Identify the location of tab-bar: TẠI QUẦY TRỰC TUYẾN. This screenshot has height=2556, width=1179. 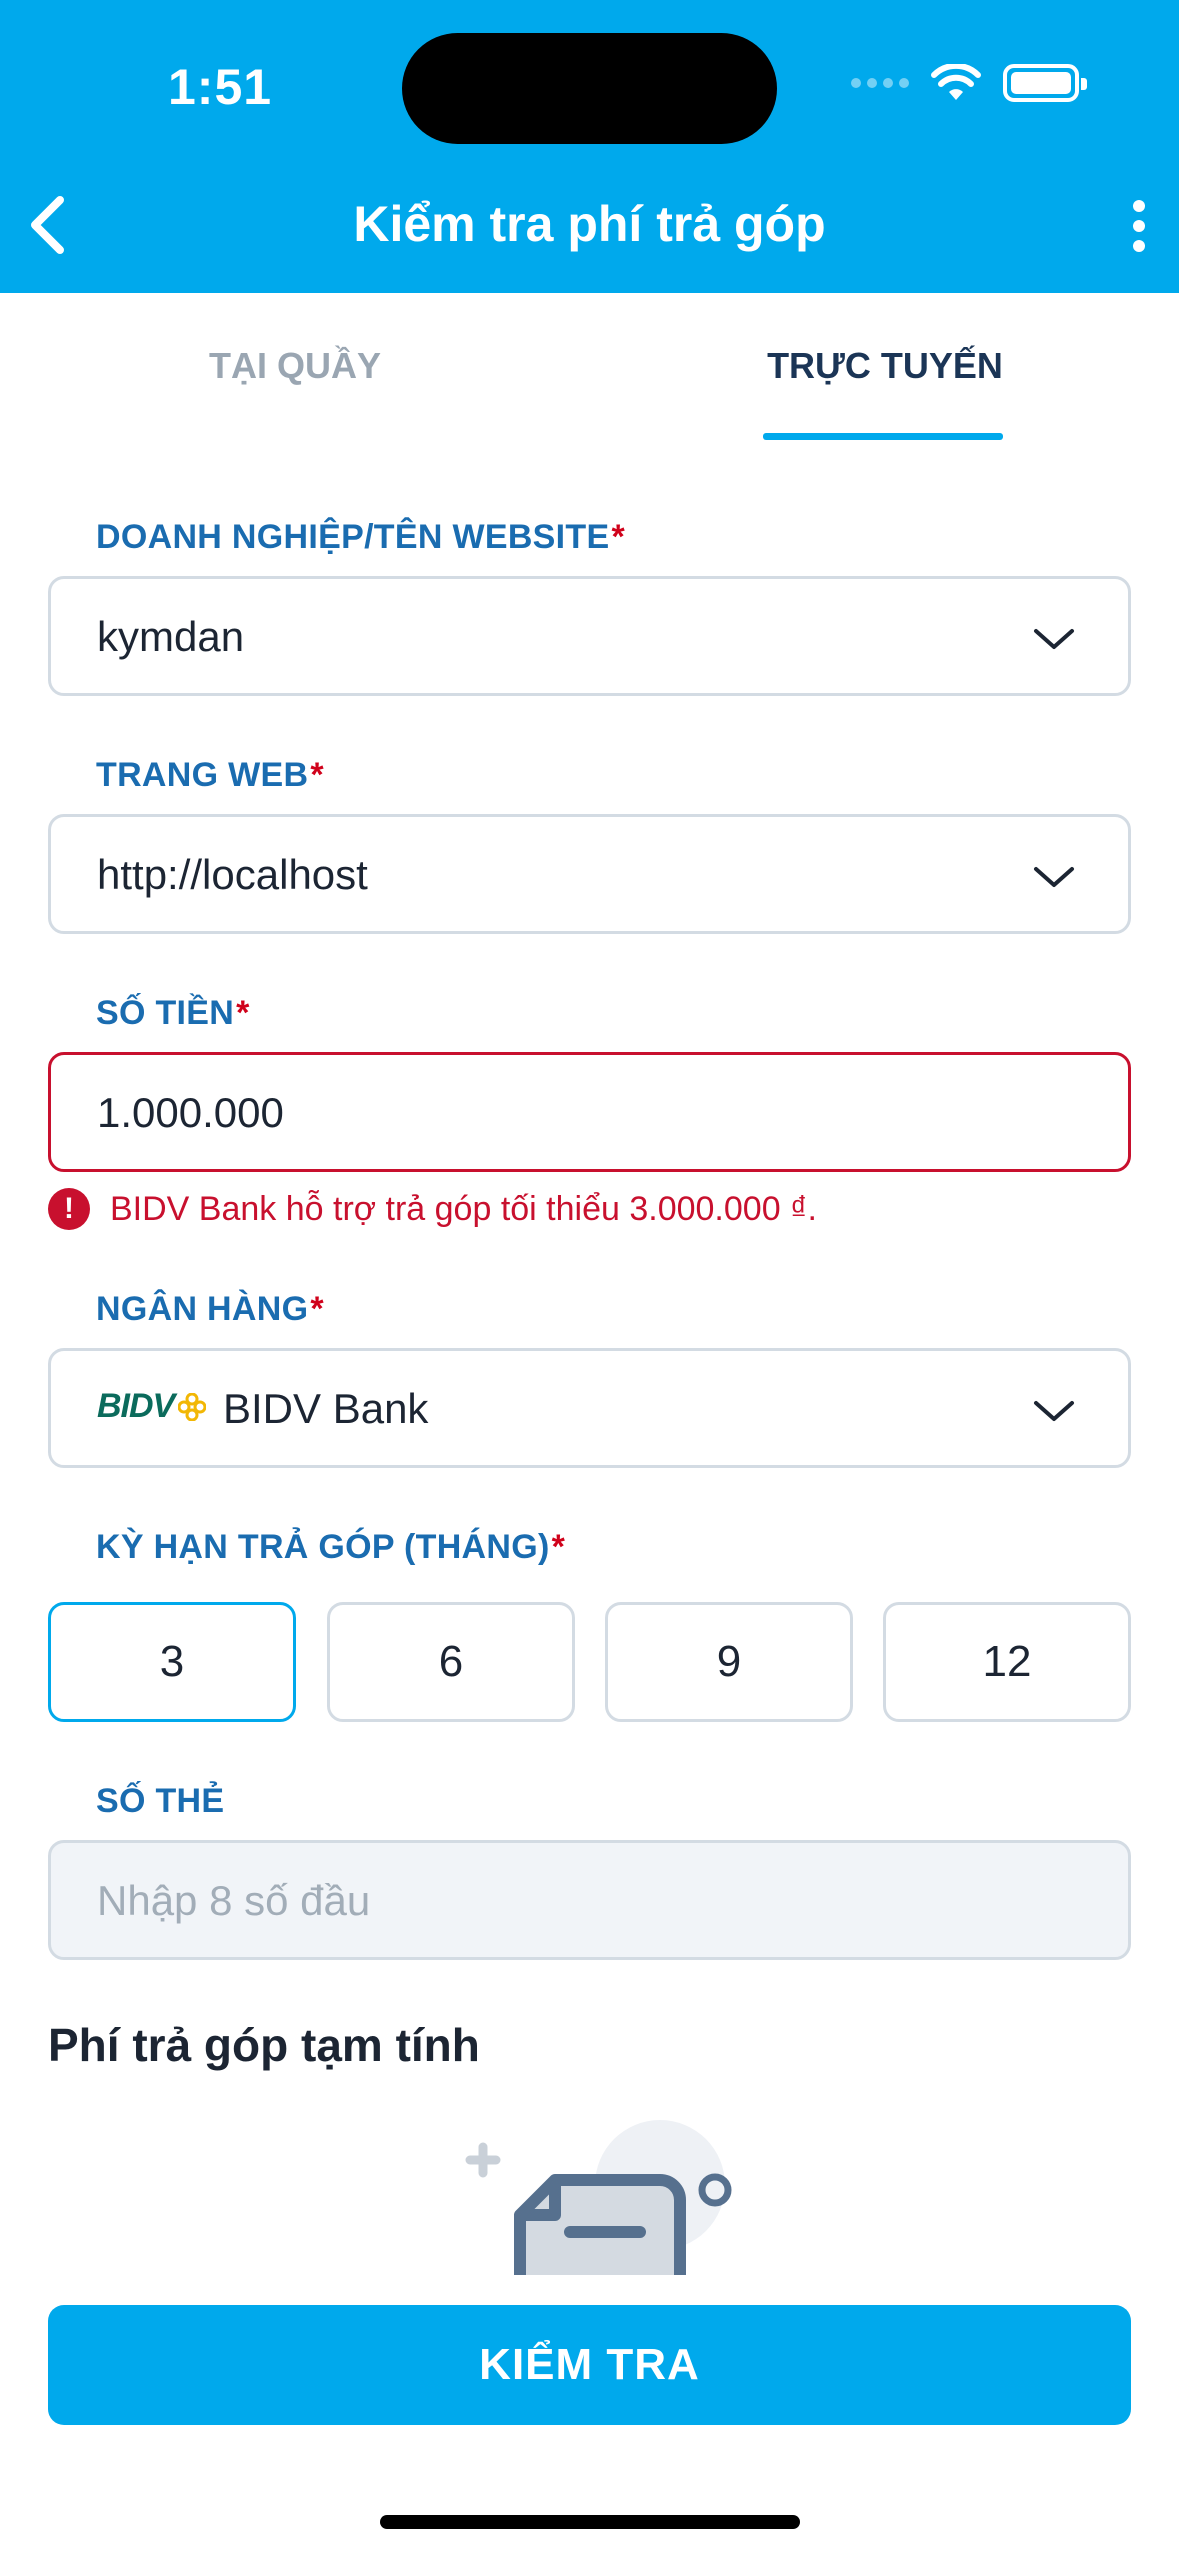
(589, 368).